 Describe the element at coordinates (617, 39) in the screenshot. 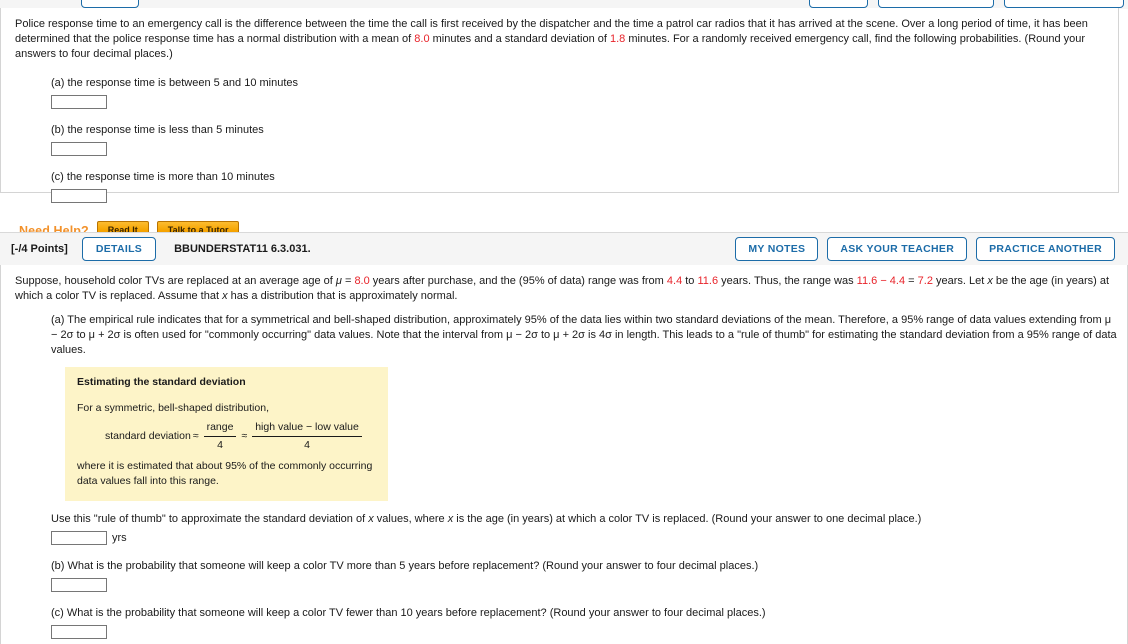

I see `intro-sd-value: 1.8` at that location.